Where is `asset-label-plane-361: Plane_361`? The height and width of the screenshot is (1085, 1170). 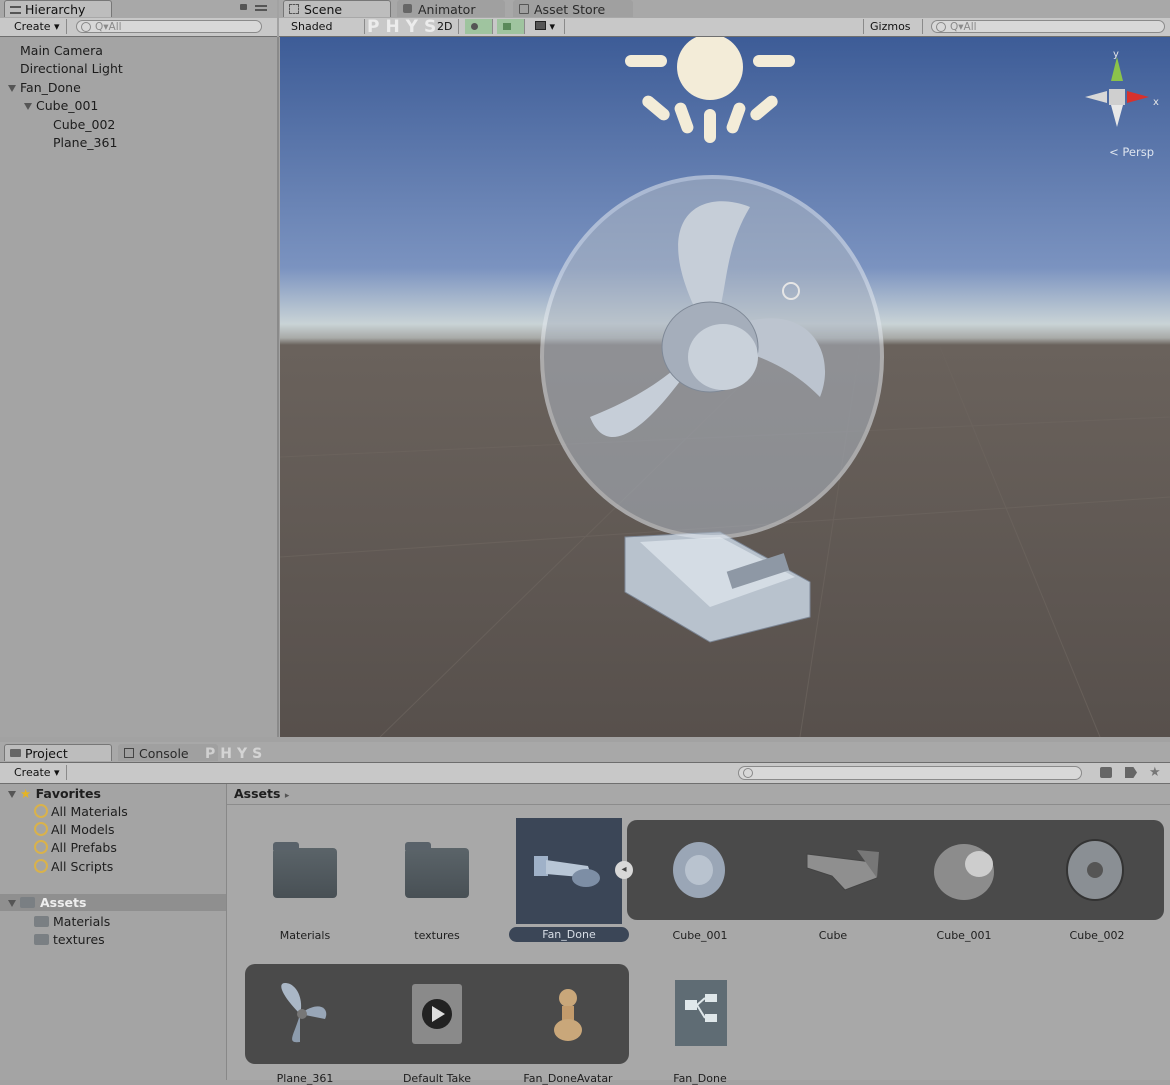 asset-label-plane-361: Plane_361 is located at coordinates (305, 1078).